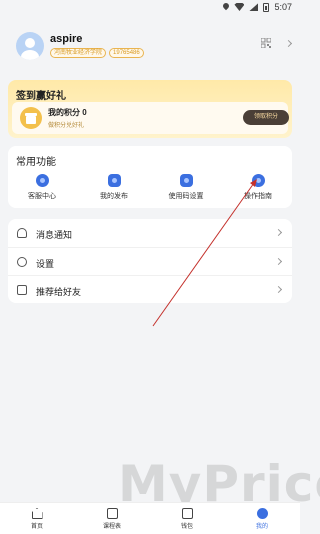  What do you see at coordinates (150, 7) in the screenshot?
I see `status-bar: 5:07` at bounding box center [150, 7].